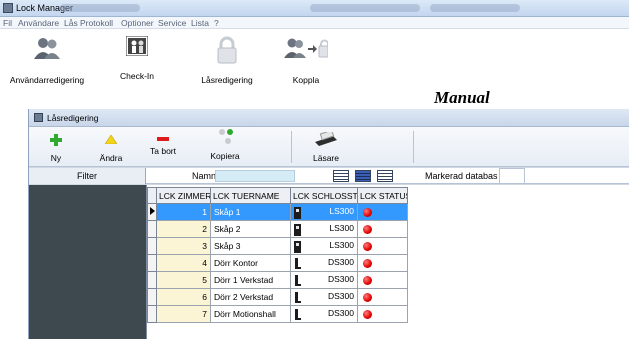  What do you see at coordinates (306, 80) in the screenshot?
I see `link-label: Koppla` at bounding box center [306, 80].